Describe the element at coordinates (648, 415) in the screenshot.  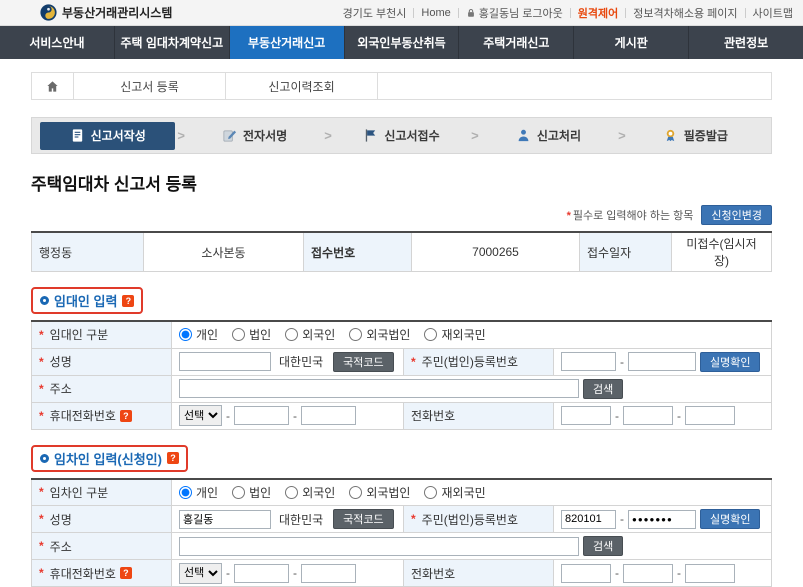
I see `lessor-phone-mid-input` at that location.